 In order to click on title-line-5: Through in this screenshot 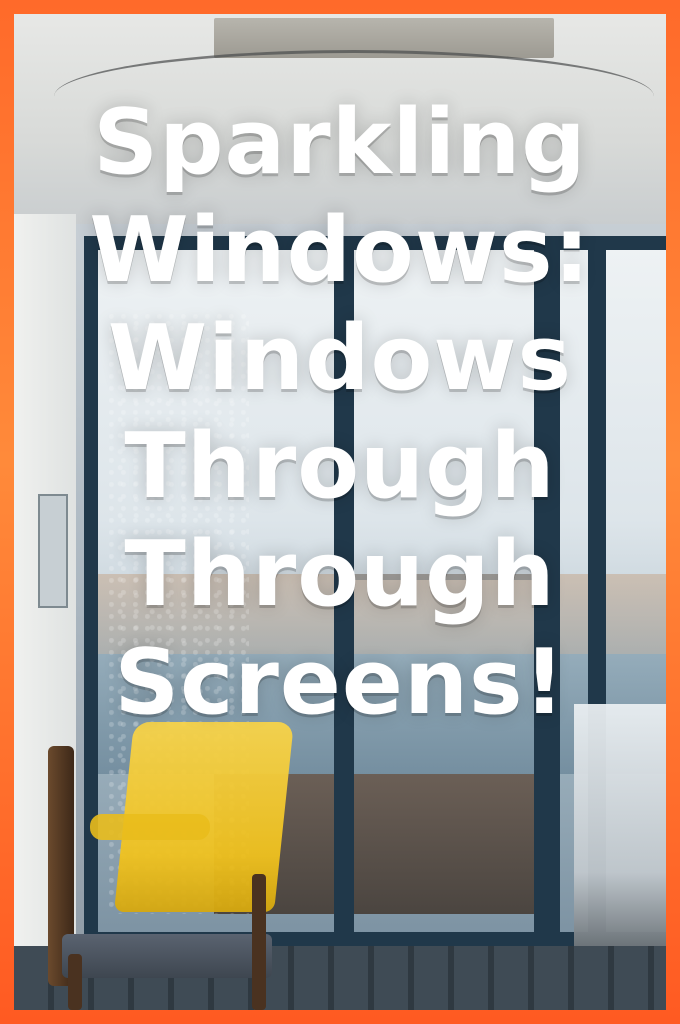, I will do `click(340, 574)`.